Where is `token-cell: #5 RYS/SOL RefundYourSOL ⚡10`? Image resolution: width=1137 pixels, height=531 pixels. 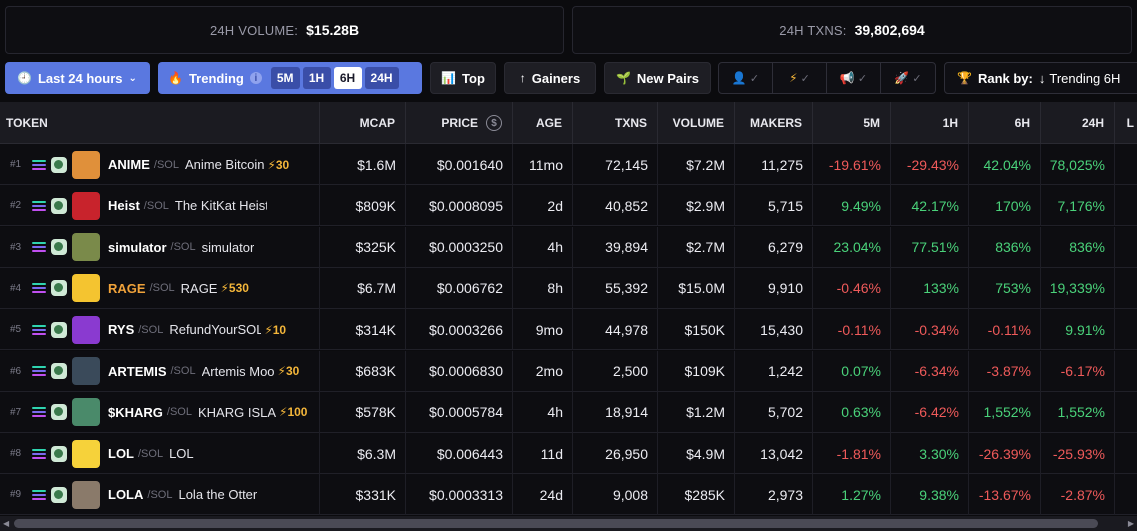
token-cell: #5 RYS/SOL RefundYourSOL ⚡10 is located at coordinates (160, 330).